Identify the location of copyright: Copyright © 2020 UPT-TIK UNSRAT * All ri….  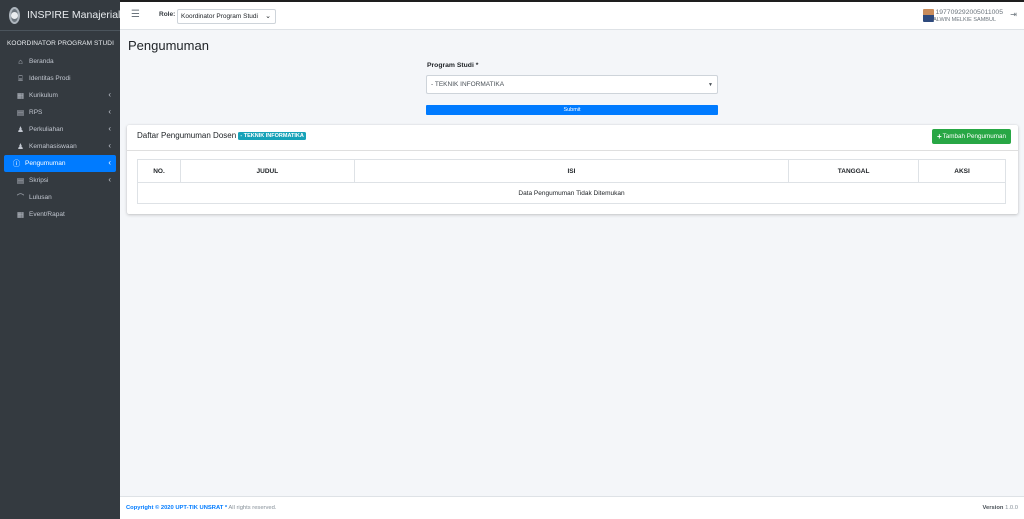
(201, 508).